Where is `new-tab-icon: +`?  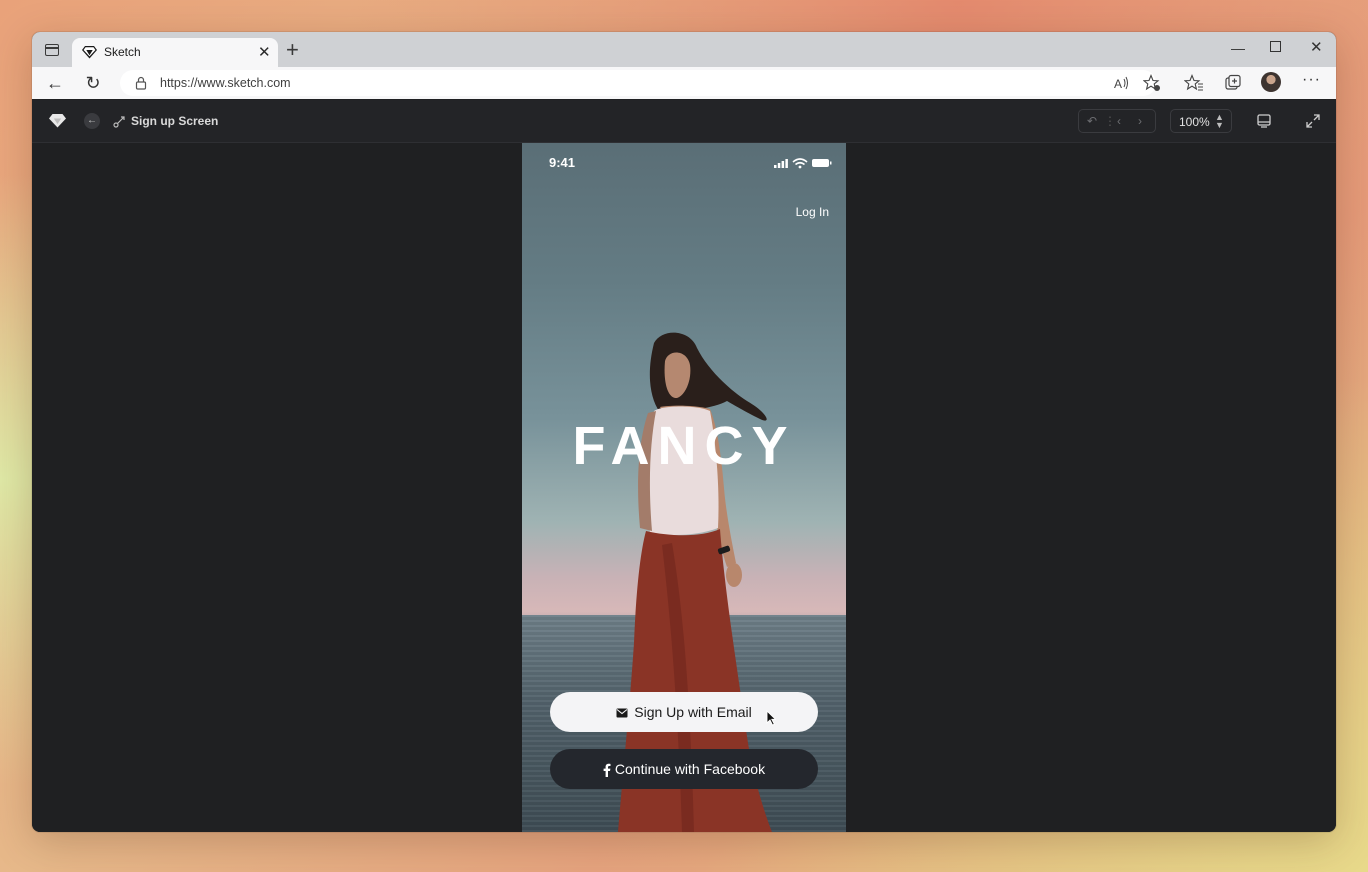
new-tab-icon: + is located at coordinates (292, 50).